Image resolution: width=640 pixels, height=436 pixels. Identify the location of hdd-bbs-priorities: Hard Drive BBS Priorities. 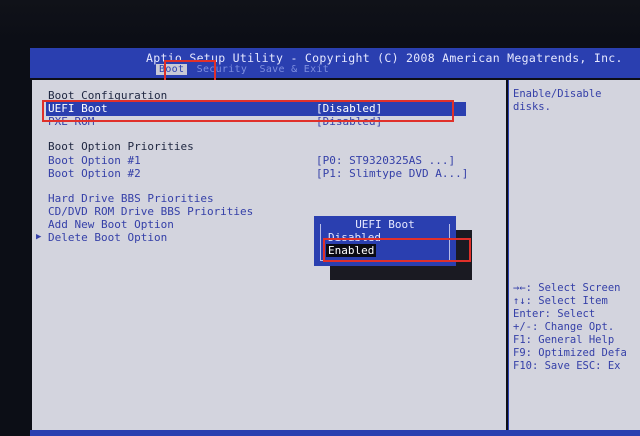
(131, 198).